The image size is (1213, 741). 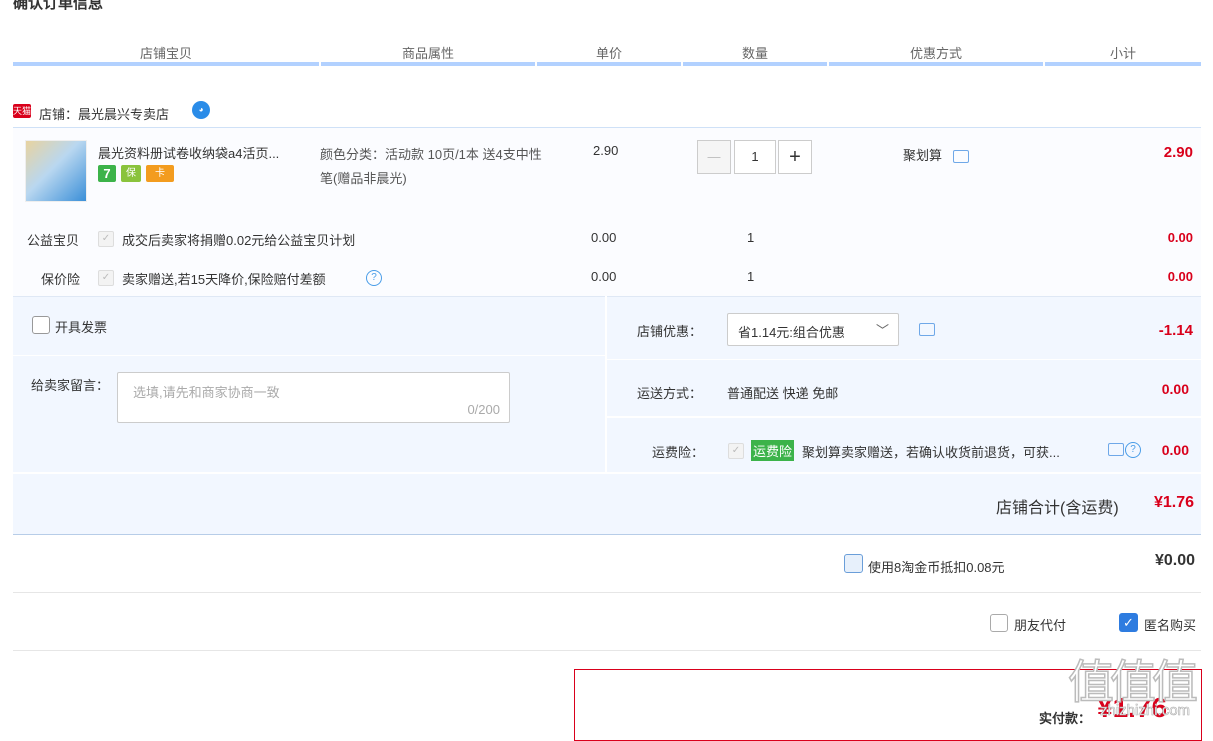 What do you see at coordinates (61, 279) in the screenshot?
I see `price-protect-label: 保价险` at bounding box center [61, 279].